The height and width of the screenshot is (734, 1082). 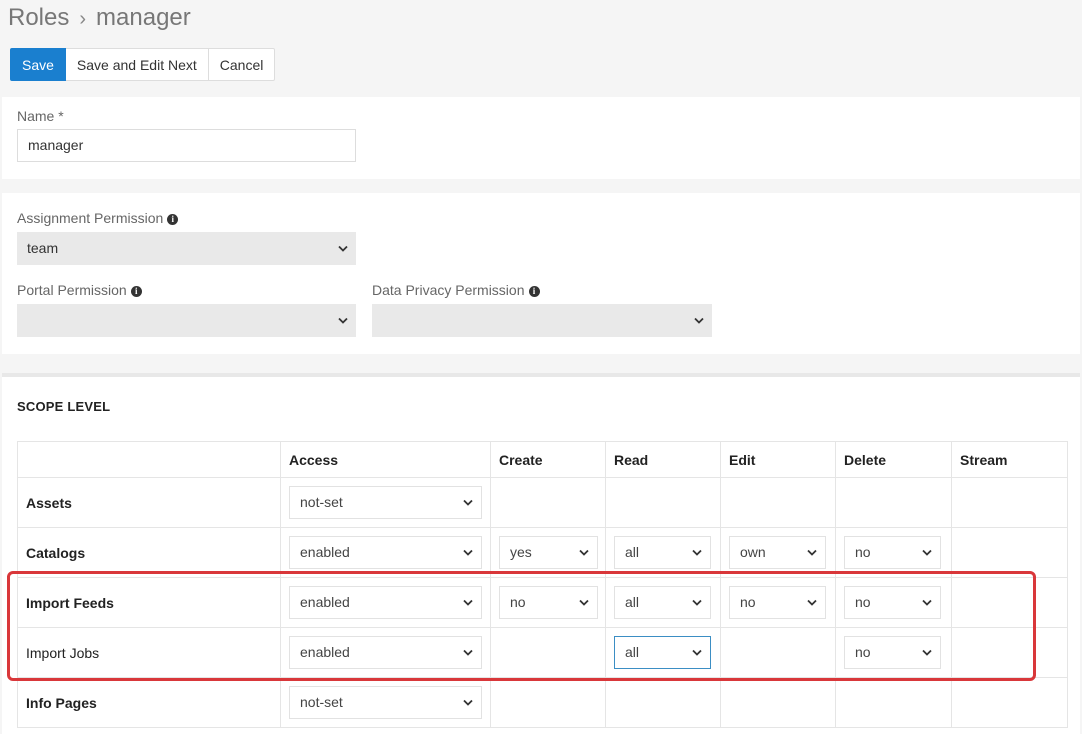 I want to click on action-toolbar: Save Save and Edit Next Cancel, so click(x=143, y=64).